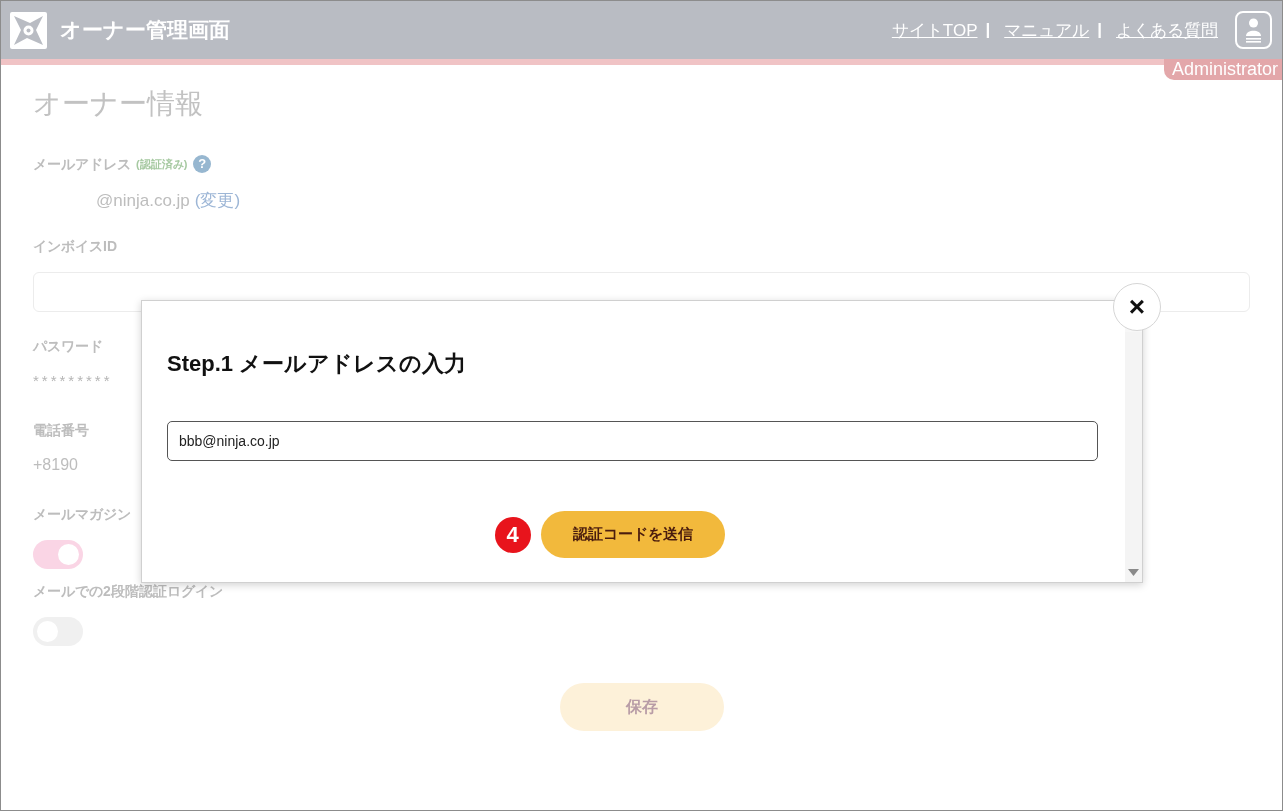  I want to click on step-marker: 4, so click(512, 534).